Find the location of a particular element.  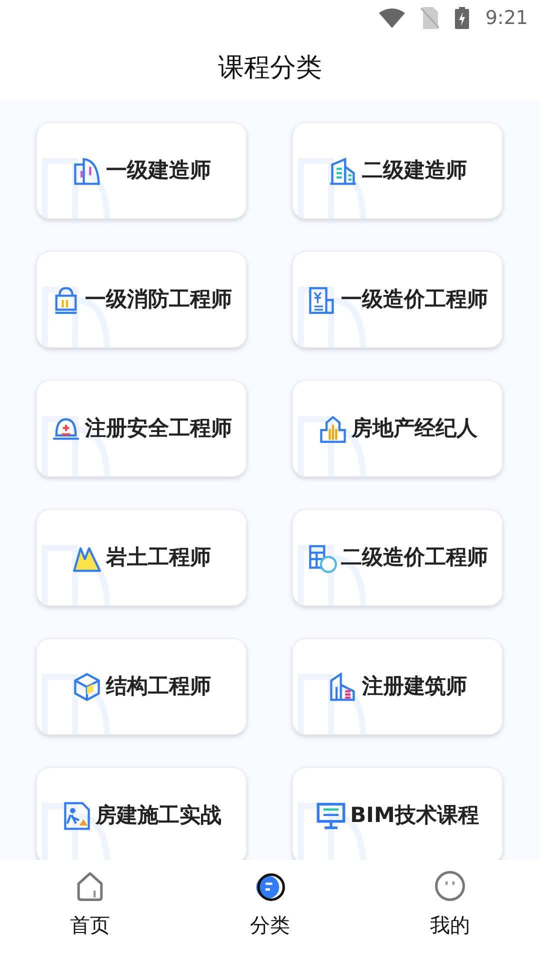

category-label: 一级消防工程师 is located at coordinates (158, 299).